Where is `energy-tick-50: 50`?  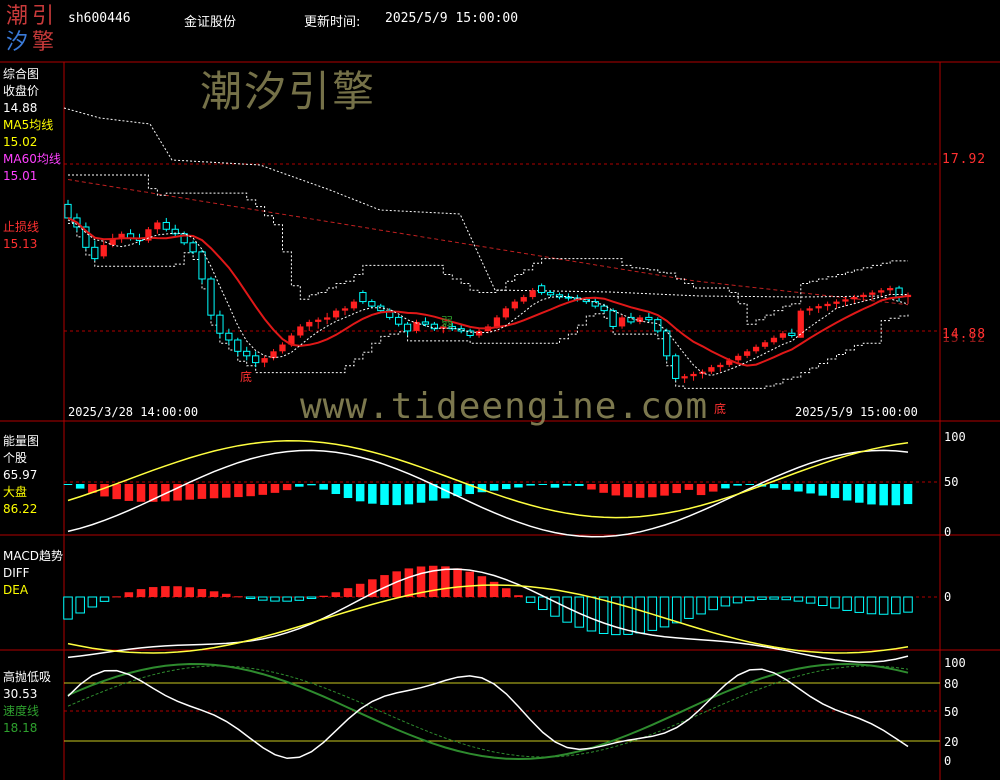 energy-tick-50: 50 is located at coordinates (951, 482).